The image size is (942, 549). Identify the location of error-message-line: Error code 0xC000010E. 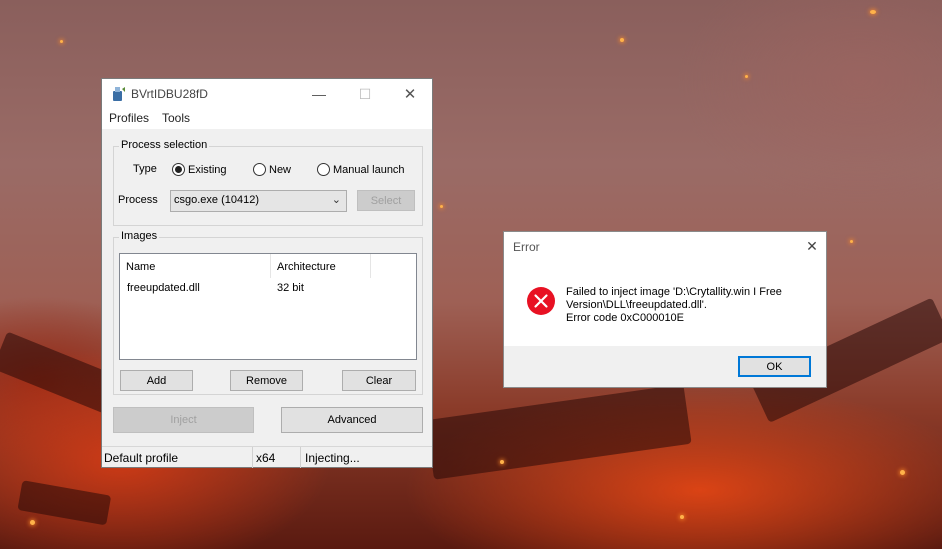
(625, 318).